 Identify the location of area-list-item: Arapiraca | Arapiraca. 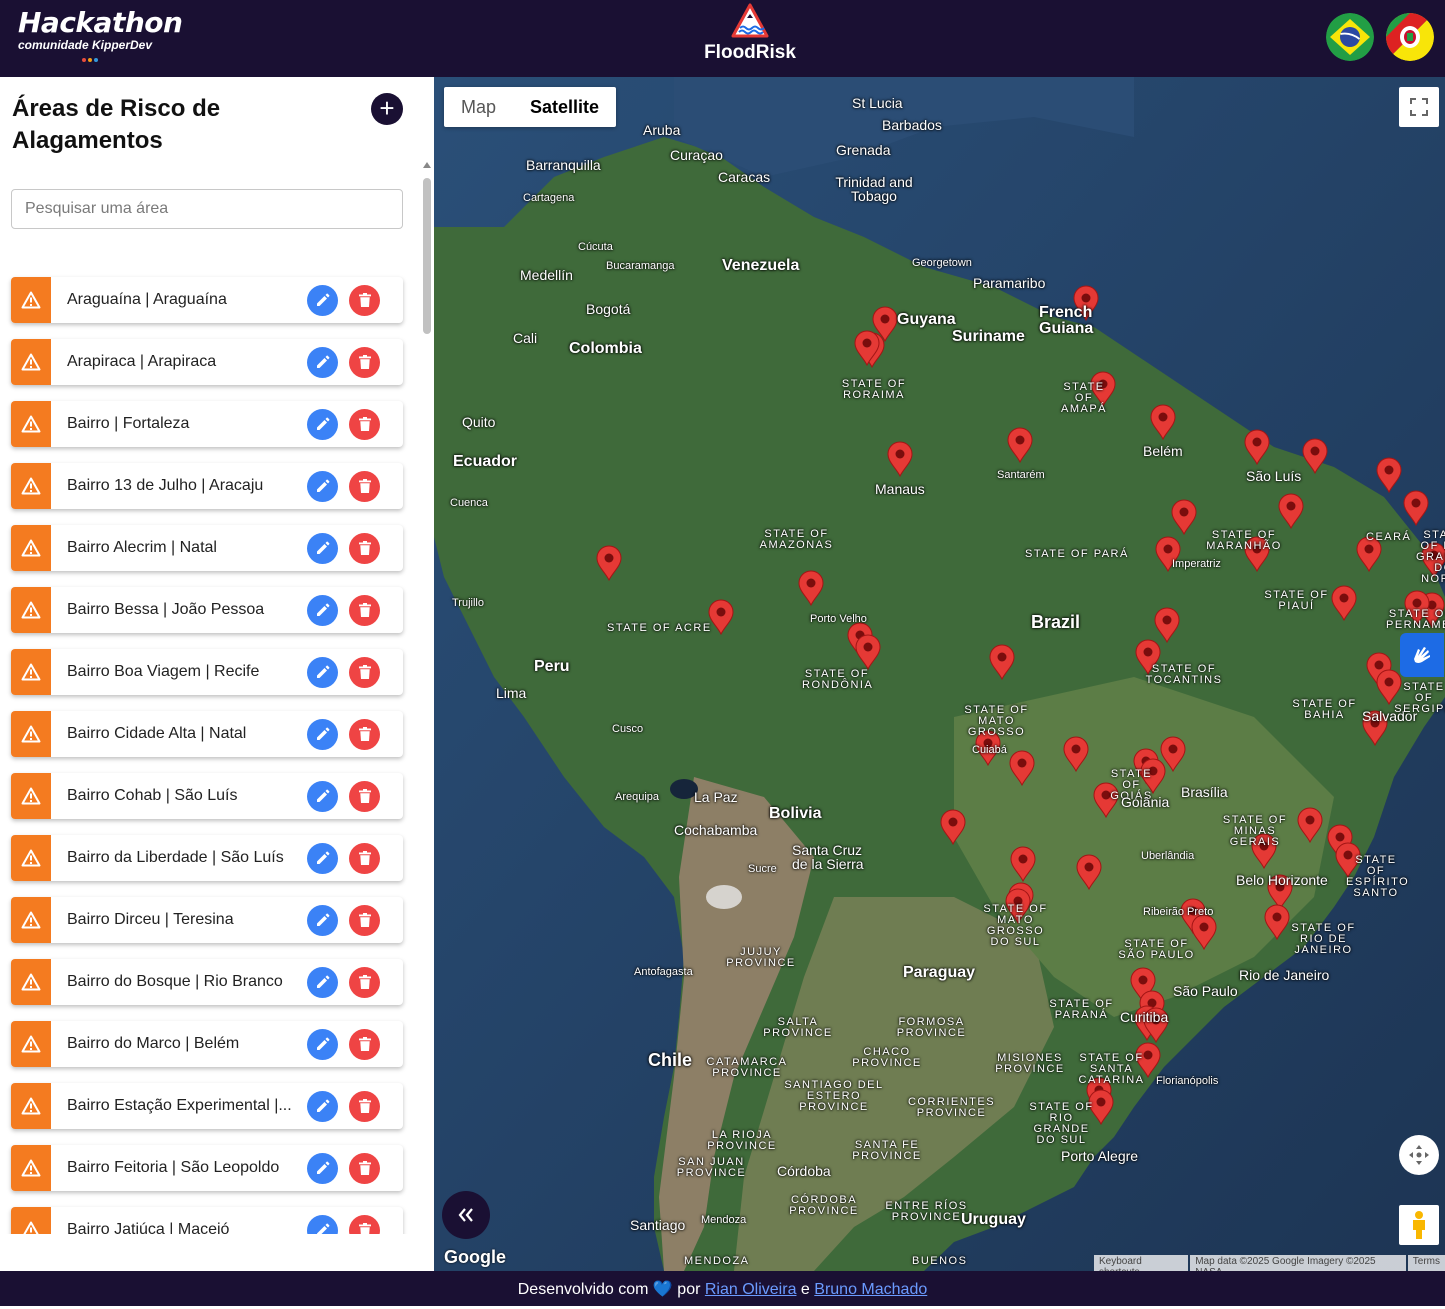
(207, 362).